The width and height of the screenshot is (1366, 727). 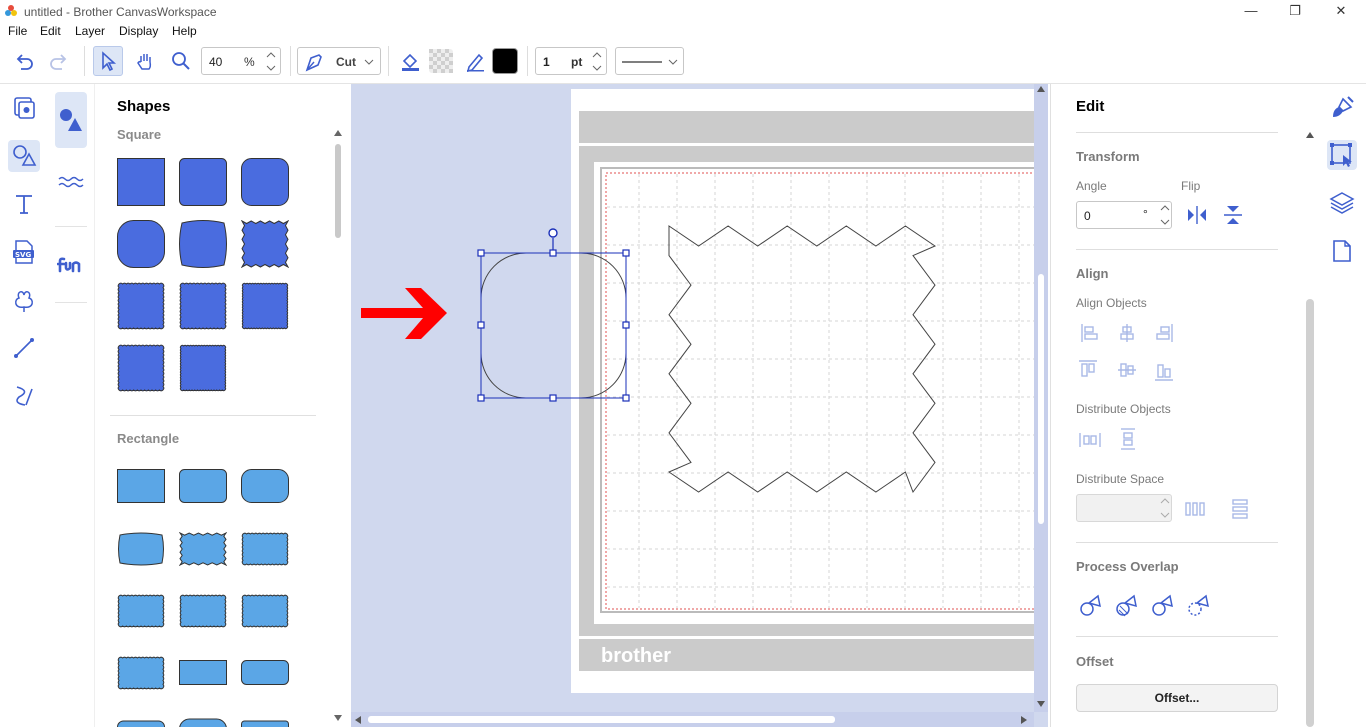 What do you see at coordinates (141, 486) in the screenshot?
I see `rectangle-shape` at bounding box center [141, 486].